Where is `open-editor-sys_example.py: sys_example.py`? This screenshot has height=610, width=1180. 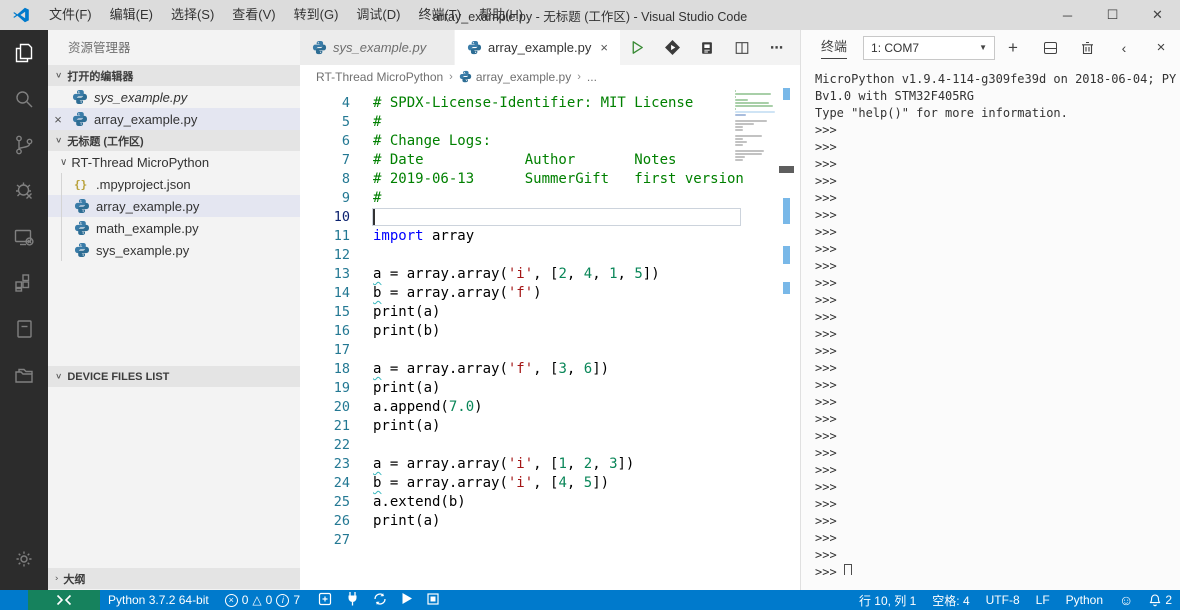
open-editor-sys_example.py: sys_example.py is located at coordinates (174, 97).